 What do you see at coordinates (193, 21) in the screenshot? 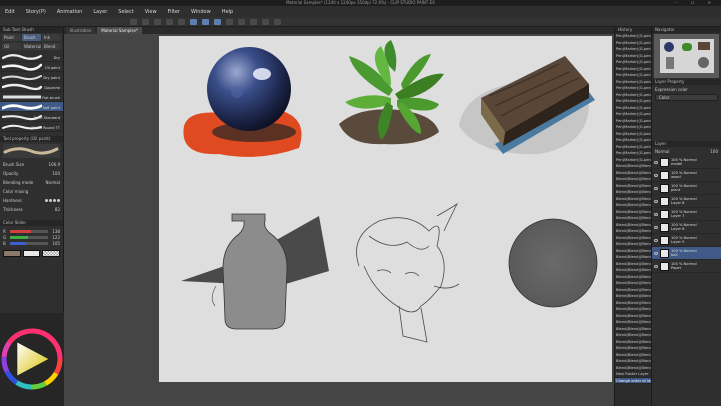
I see `stroke-a-button` at bounding box center [193, 21].